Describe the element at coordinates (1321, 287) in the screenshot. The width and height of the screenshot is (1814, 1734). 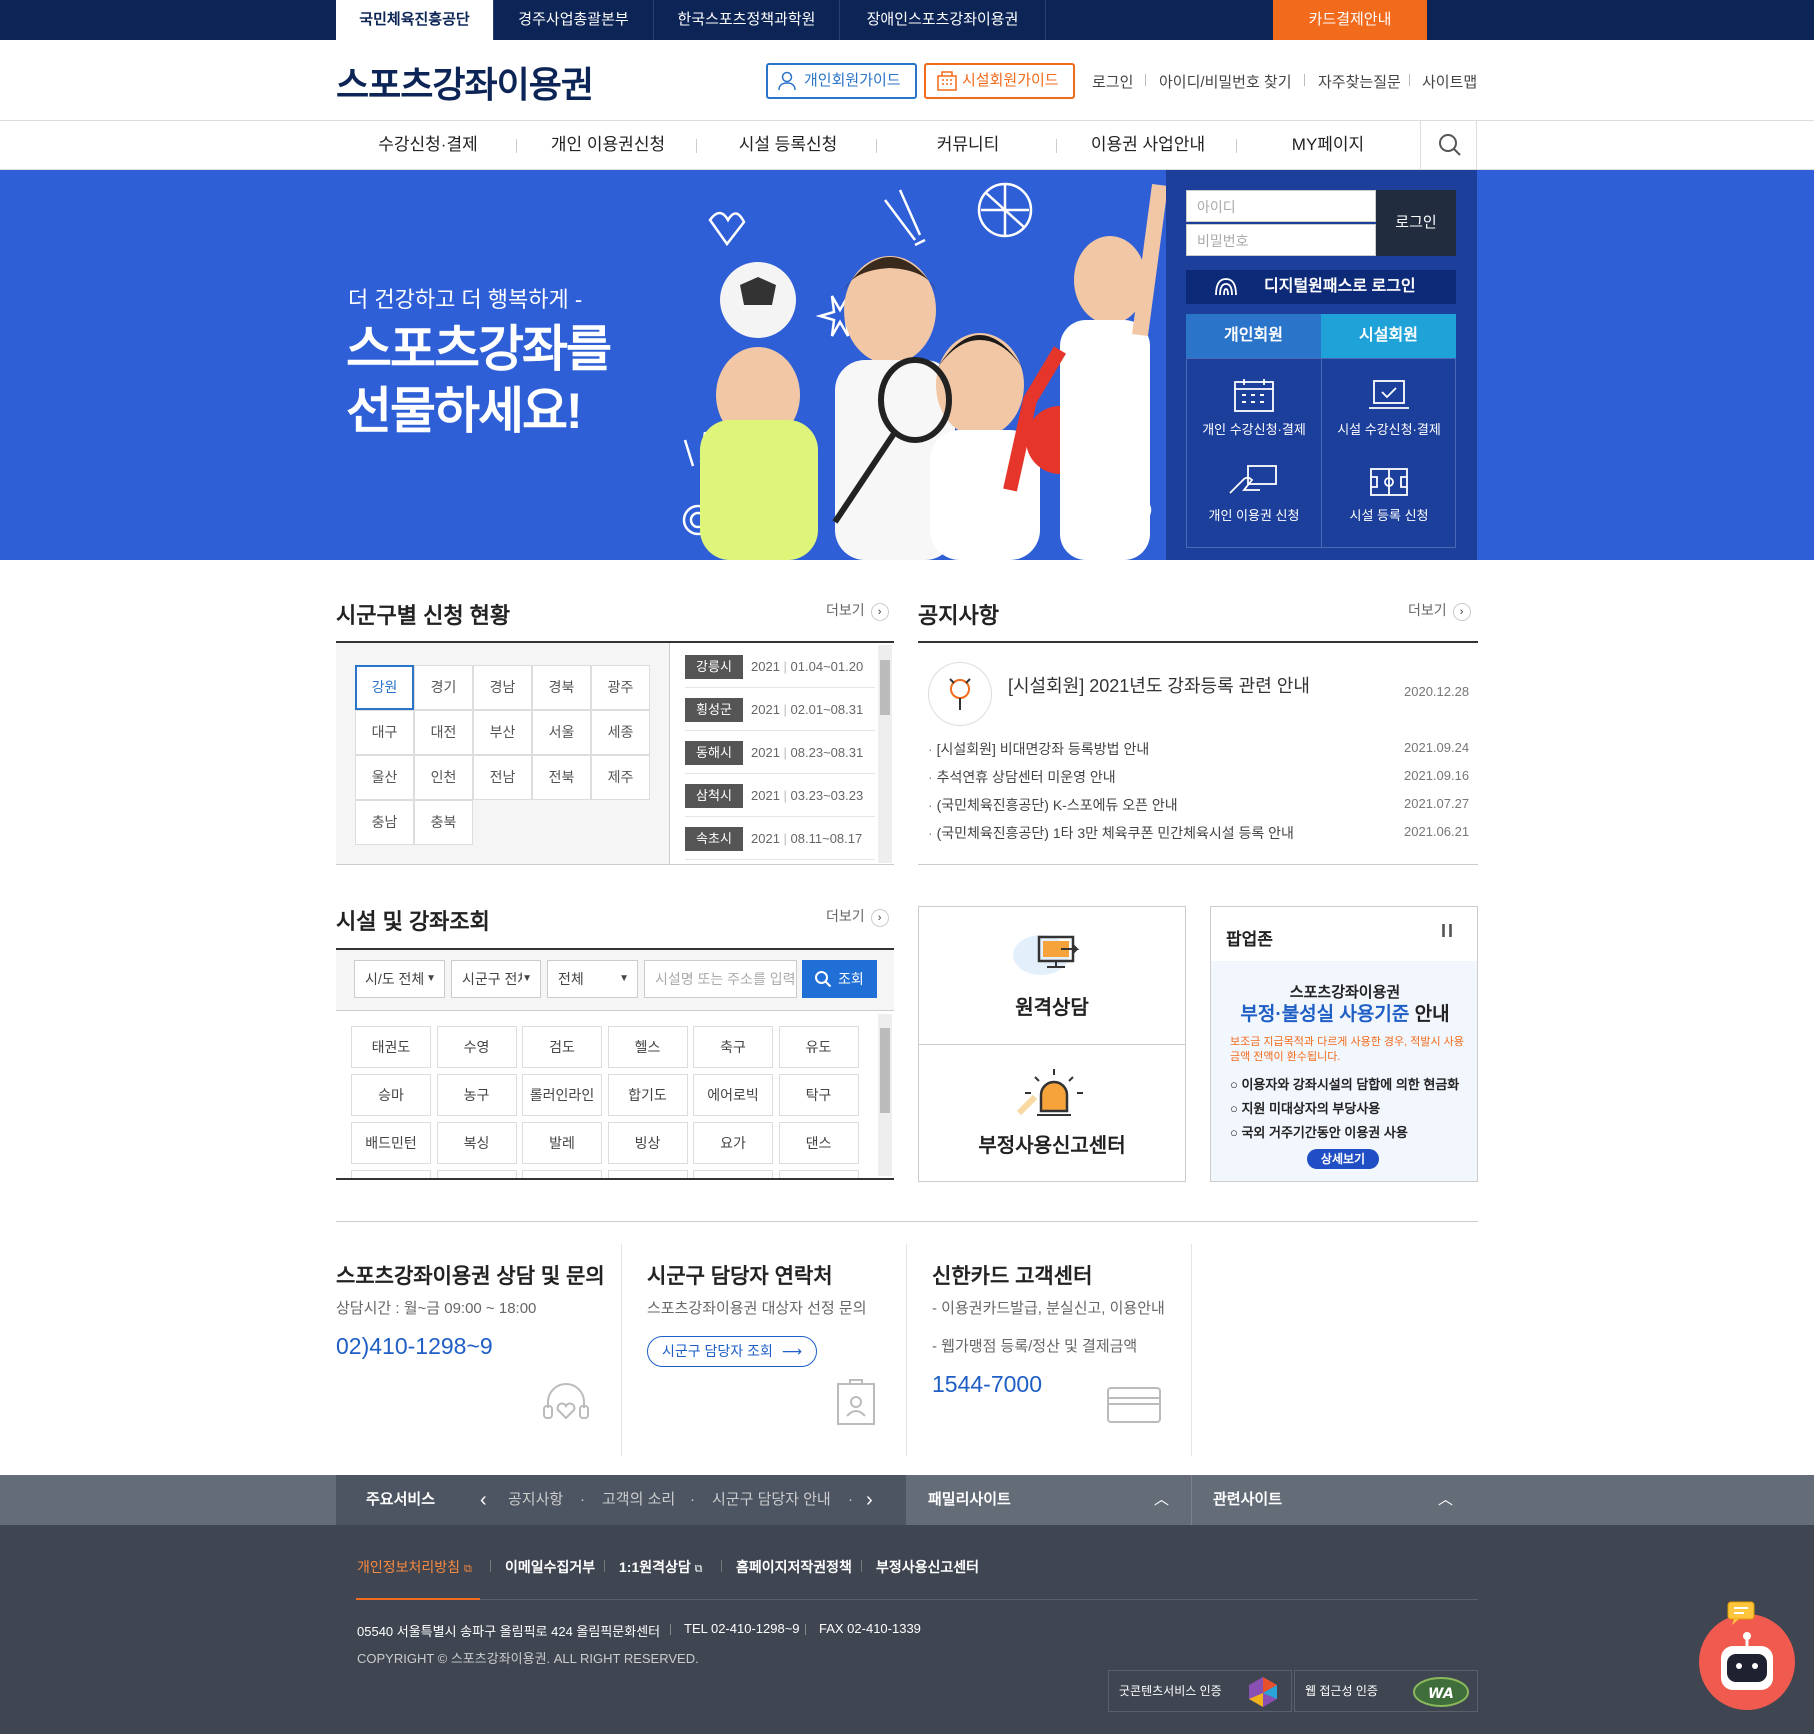
I see `digital-onepass-button: 디지털원패스로 로그인` at that location.